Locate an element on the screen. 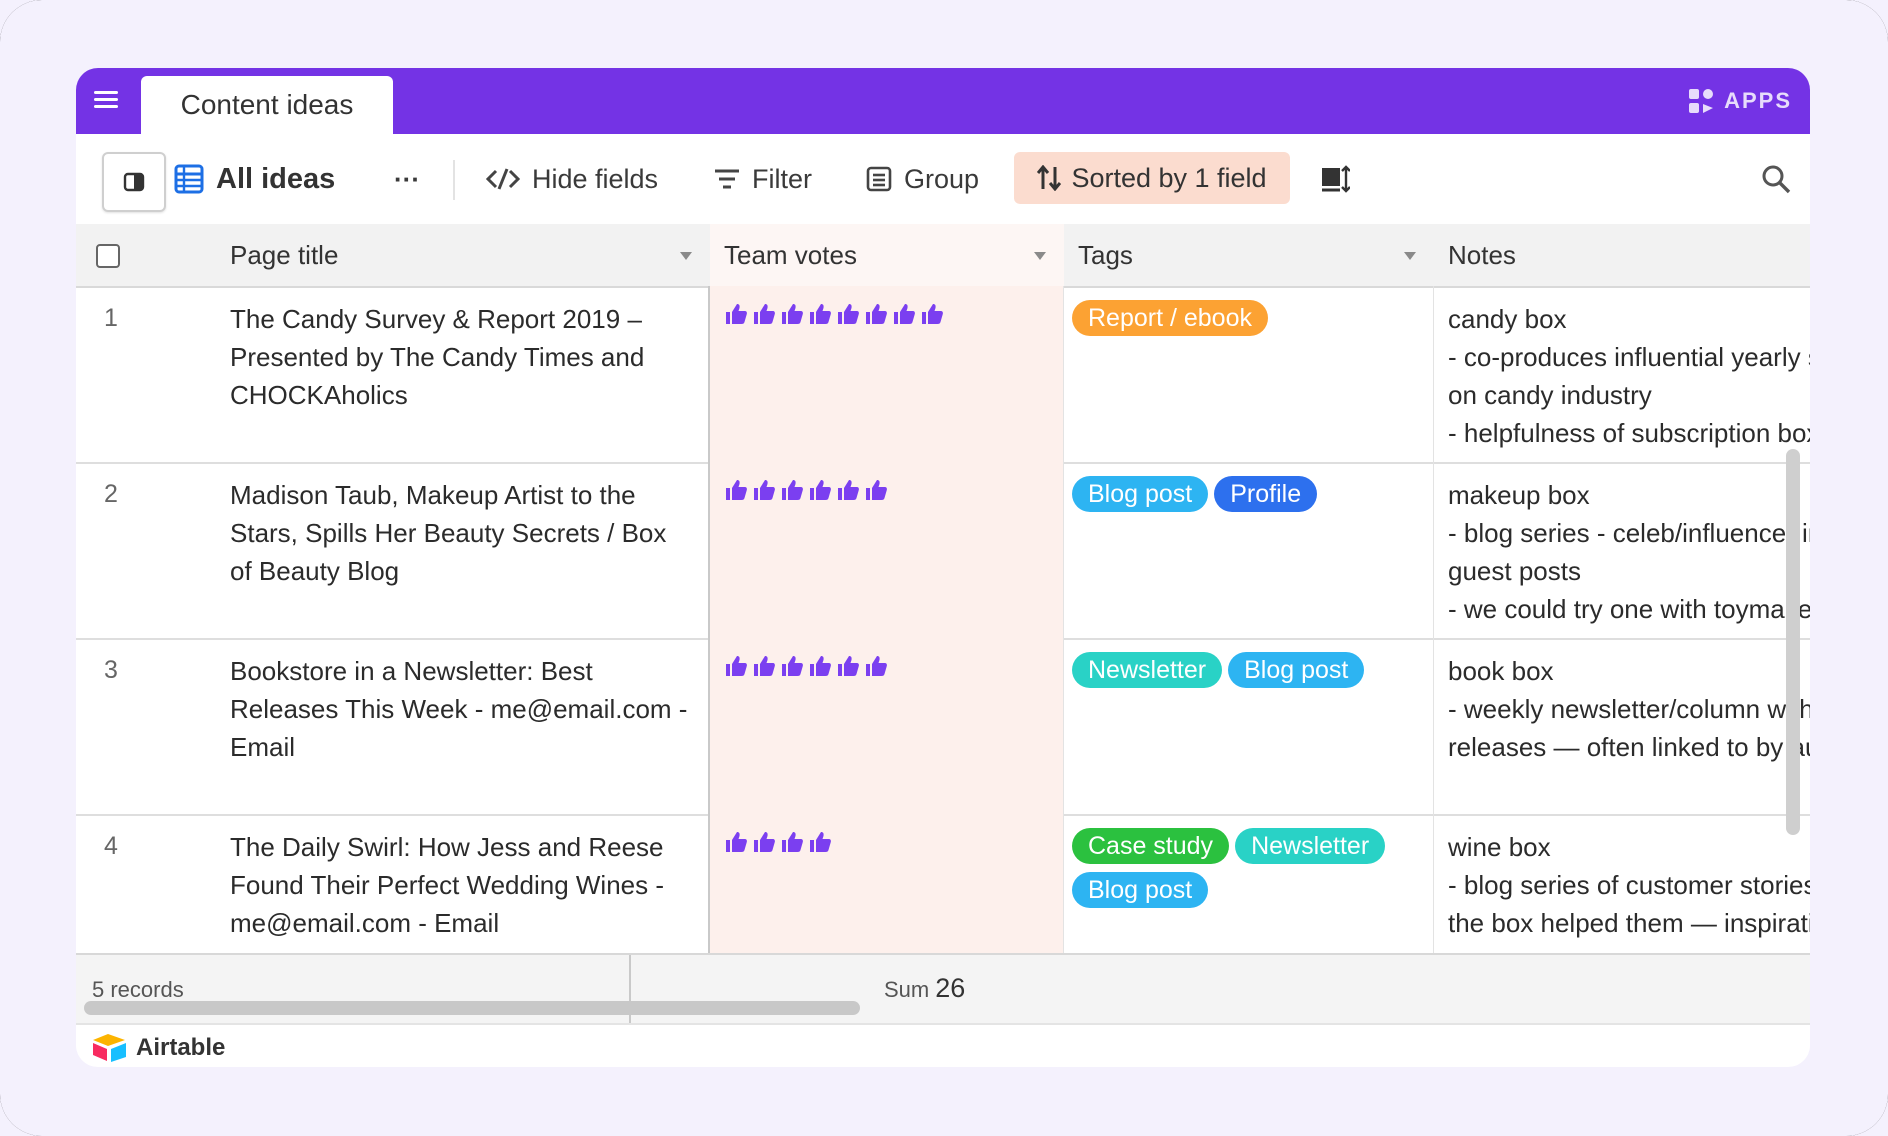  airtable-brand: Airtable is located at coordinates (158, 1048).